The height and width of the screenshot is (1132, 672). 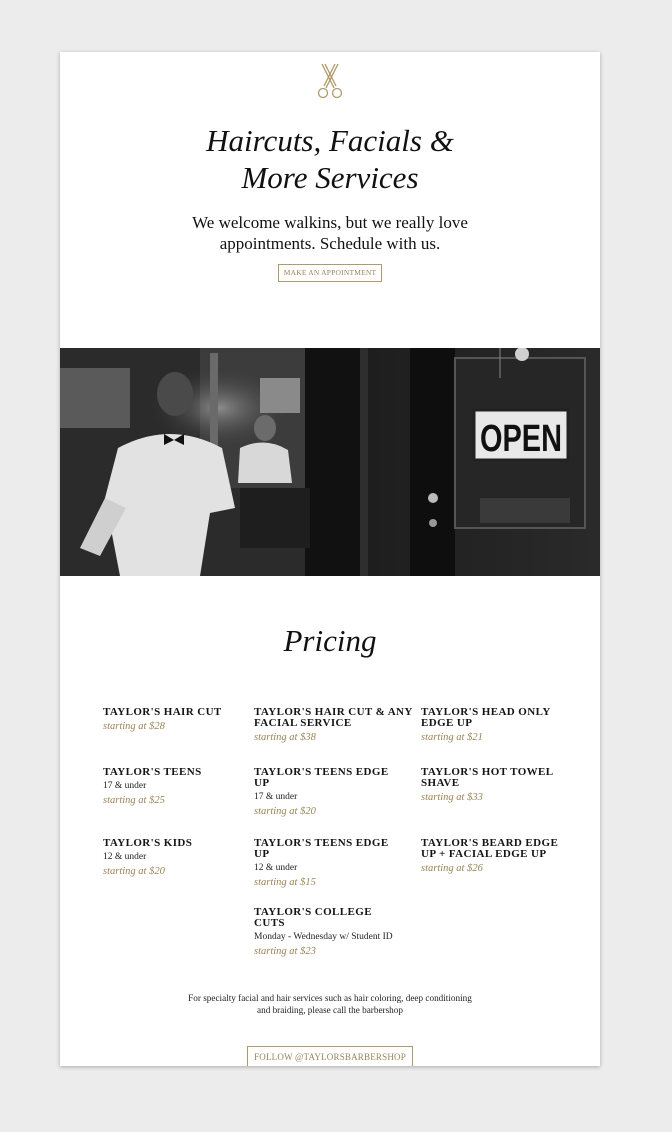 What do you see at coordinates (330, 222) in the screenshot?
I see `hero-subtitle-line1: We welcome walkins, but we really love` at bounding box center [330, 222].